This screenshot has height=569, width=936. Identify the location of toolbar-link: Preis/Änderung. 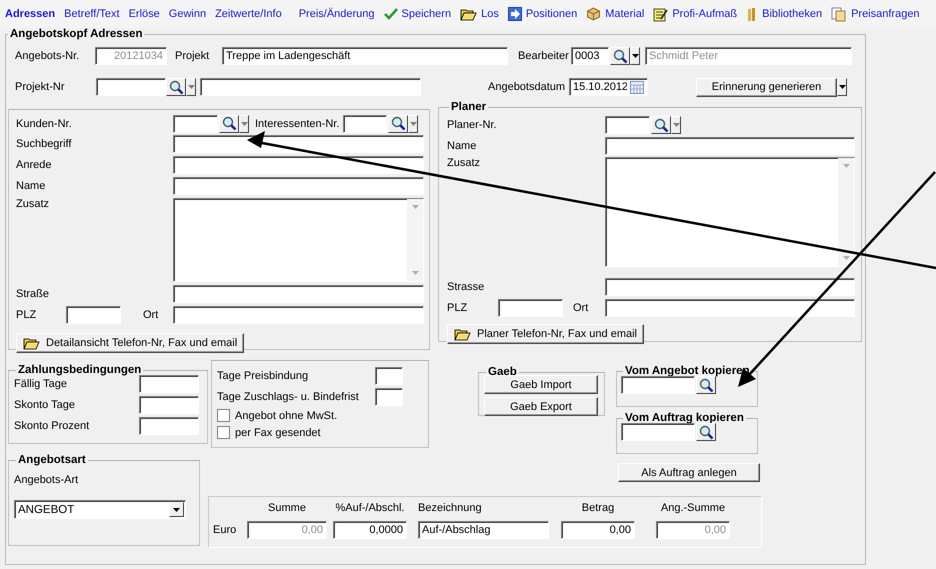
(336, 14).